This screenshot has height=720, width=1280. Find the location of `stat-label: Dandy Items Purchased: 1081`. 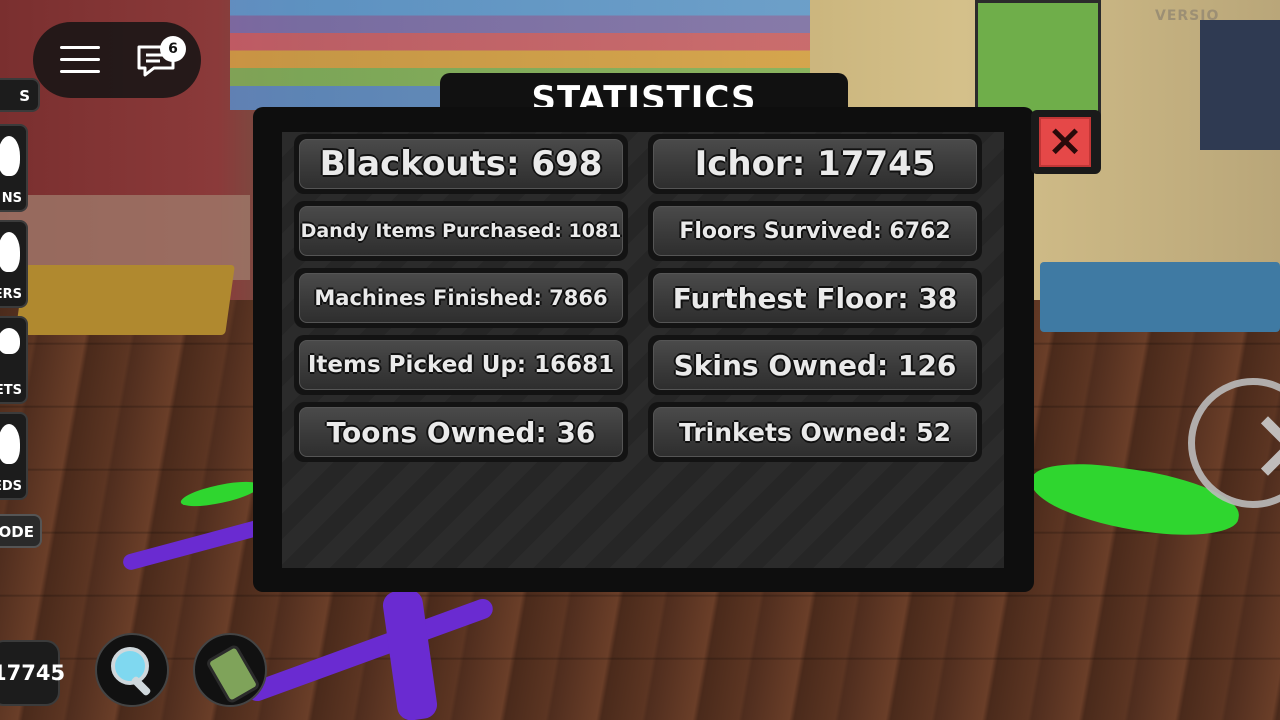

stat-label: Dandy Items Purchased: 1081 is located at coordinates (461, 231).